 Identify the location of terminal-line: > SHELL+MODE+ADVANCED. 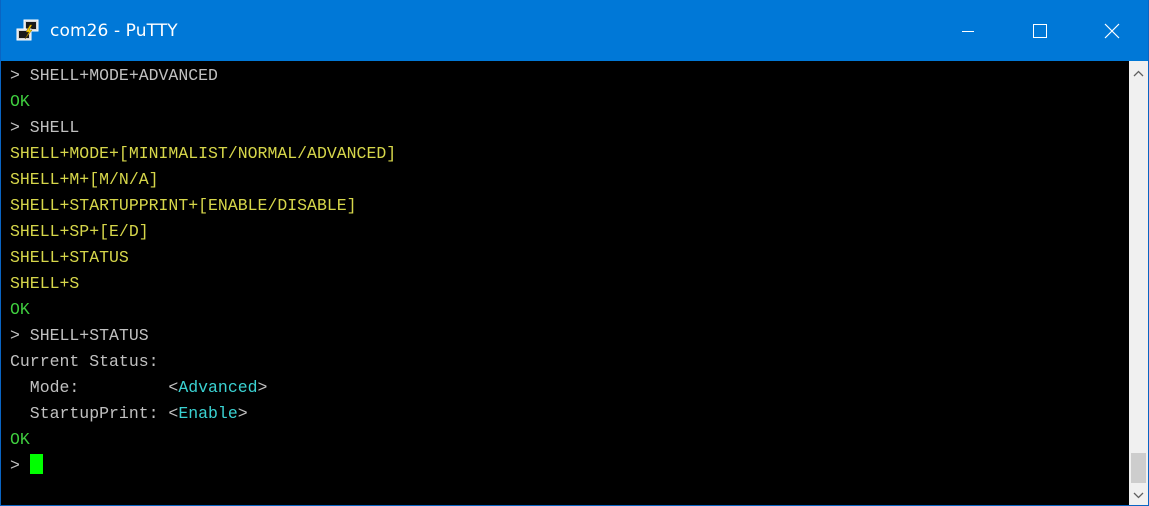
(114, 76).